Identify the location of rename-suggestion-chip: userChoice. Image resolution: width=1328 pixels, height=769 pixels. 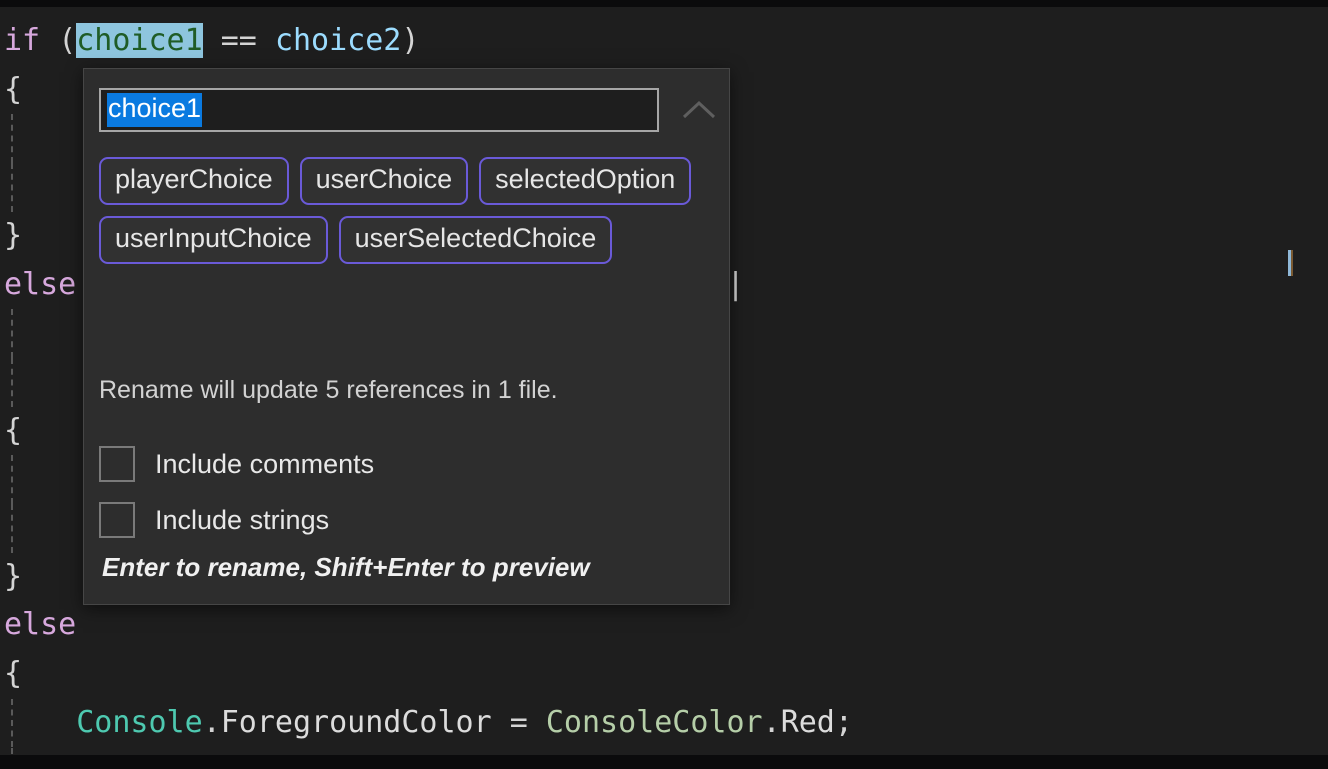
(384, 181).